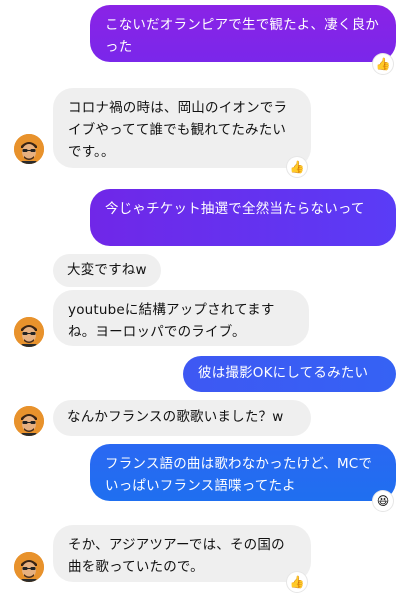  I want to click on message-bubble-outgoing: 彼は撮影OKにしてるみたい, so click(289, 374).